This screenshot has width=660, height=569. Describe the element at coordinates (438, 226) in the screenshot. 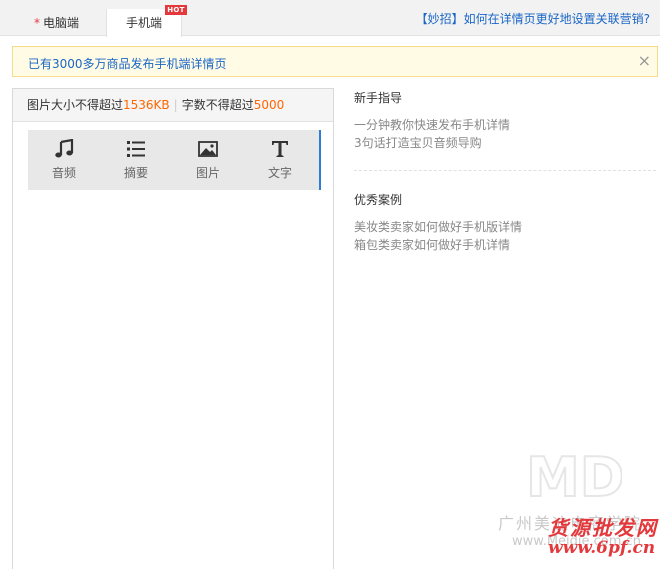

I see `case-link: 美妆类卖家如何做好手机版详情` at that location.